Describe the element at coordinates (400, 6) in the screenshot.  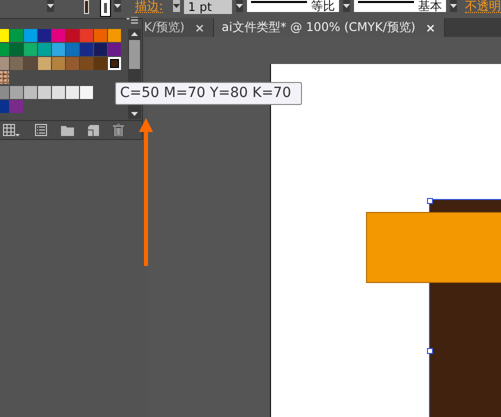
I see `brush-dropdown: 基本` at that location.